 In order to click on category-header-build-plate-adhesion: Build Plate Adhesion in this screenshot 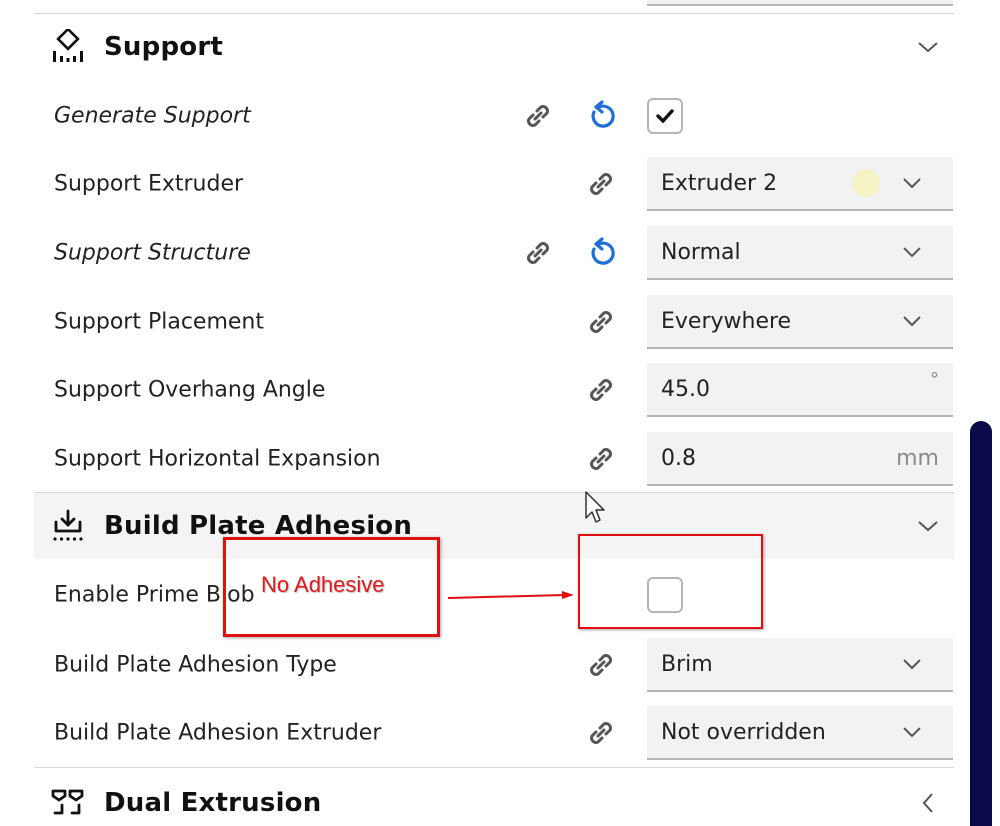, I will do `click(494, 526)`.